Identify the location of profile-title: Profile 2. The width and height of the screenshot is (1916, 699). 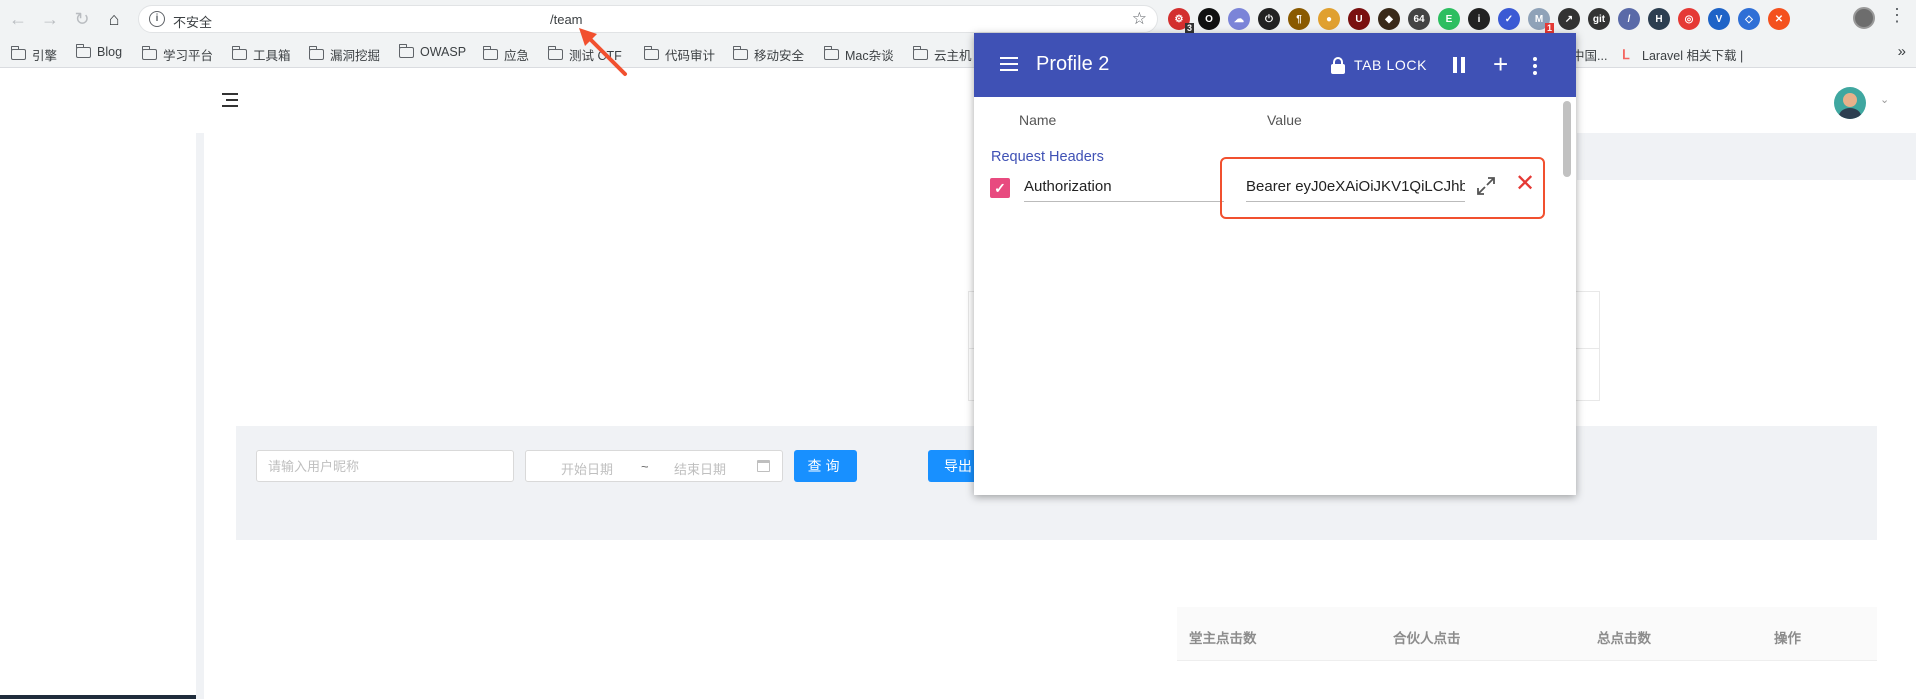
(1072, 64).